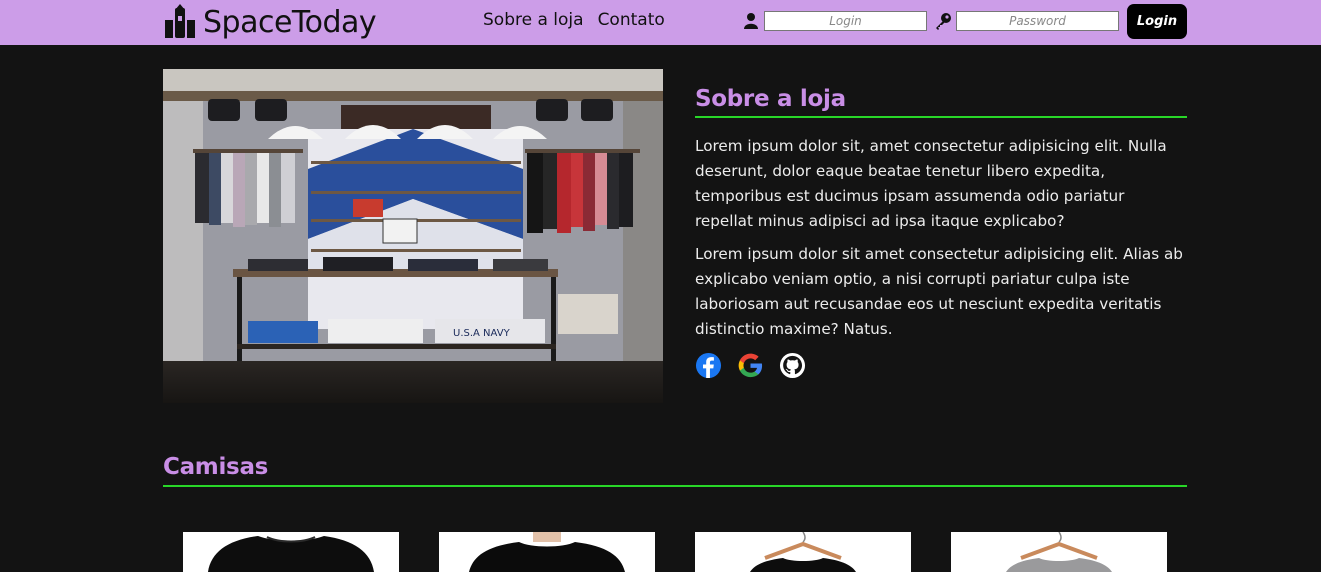 Image resolution: width=1321 pixels, height=572 pixels. What do you see at coordinates (770, 99) in the screenshot?
I see `about-title: Sobre a loja` at bounding box center [770, 99].